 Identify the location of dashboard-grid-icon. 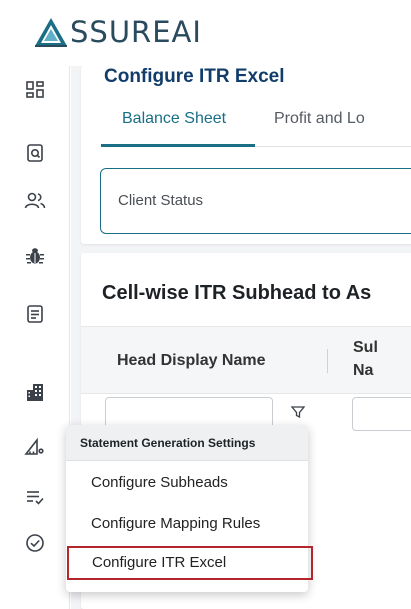
(35, 89).